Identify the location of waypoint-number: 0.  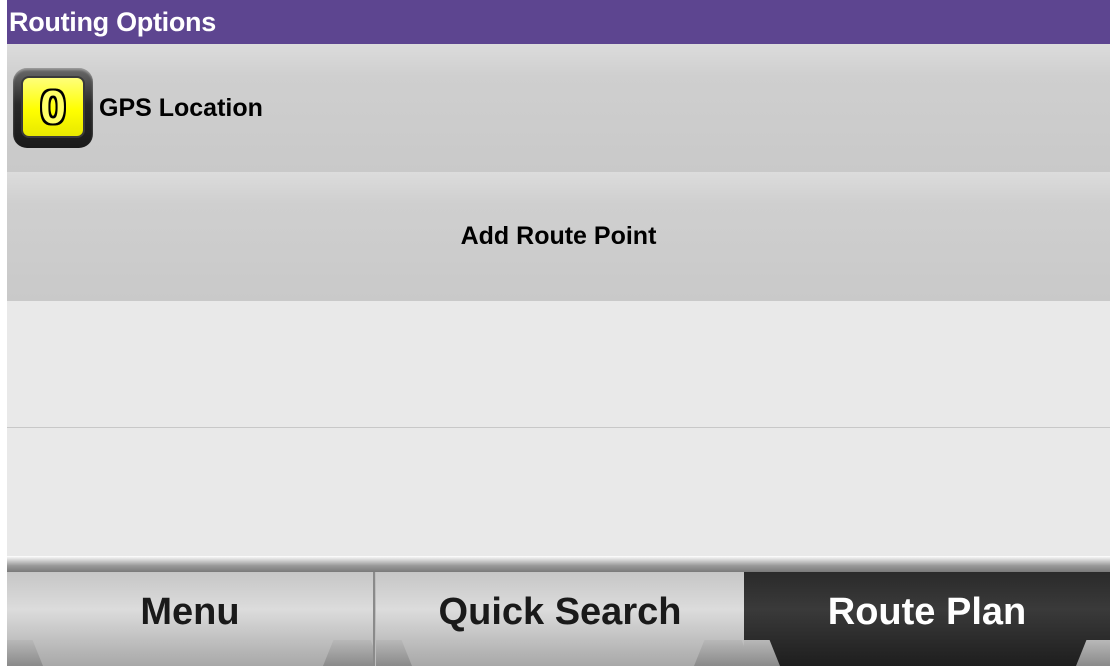
(53, 107).